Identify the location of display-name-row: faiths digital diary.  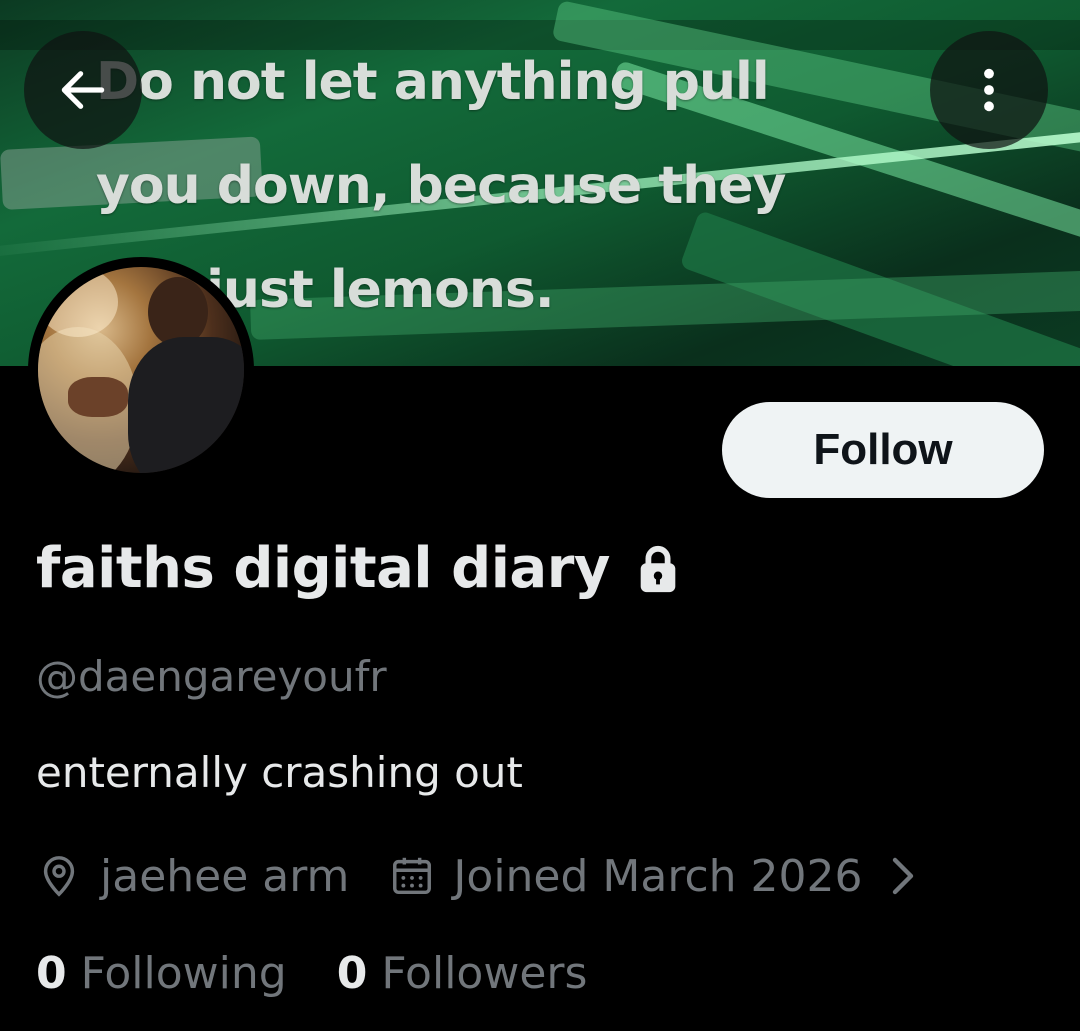
(358, 568).